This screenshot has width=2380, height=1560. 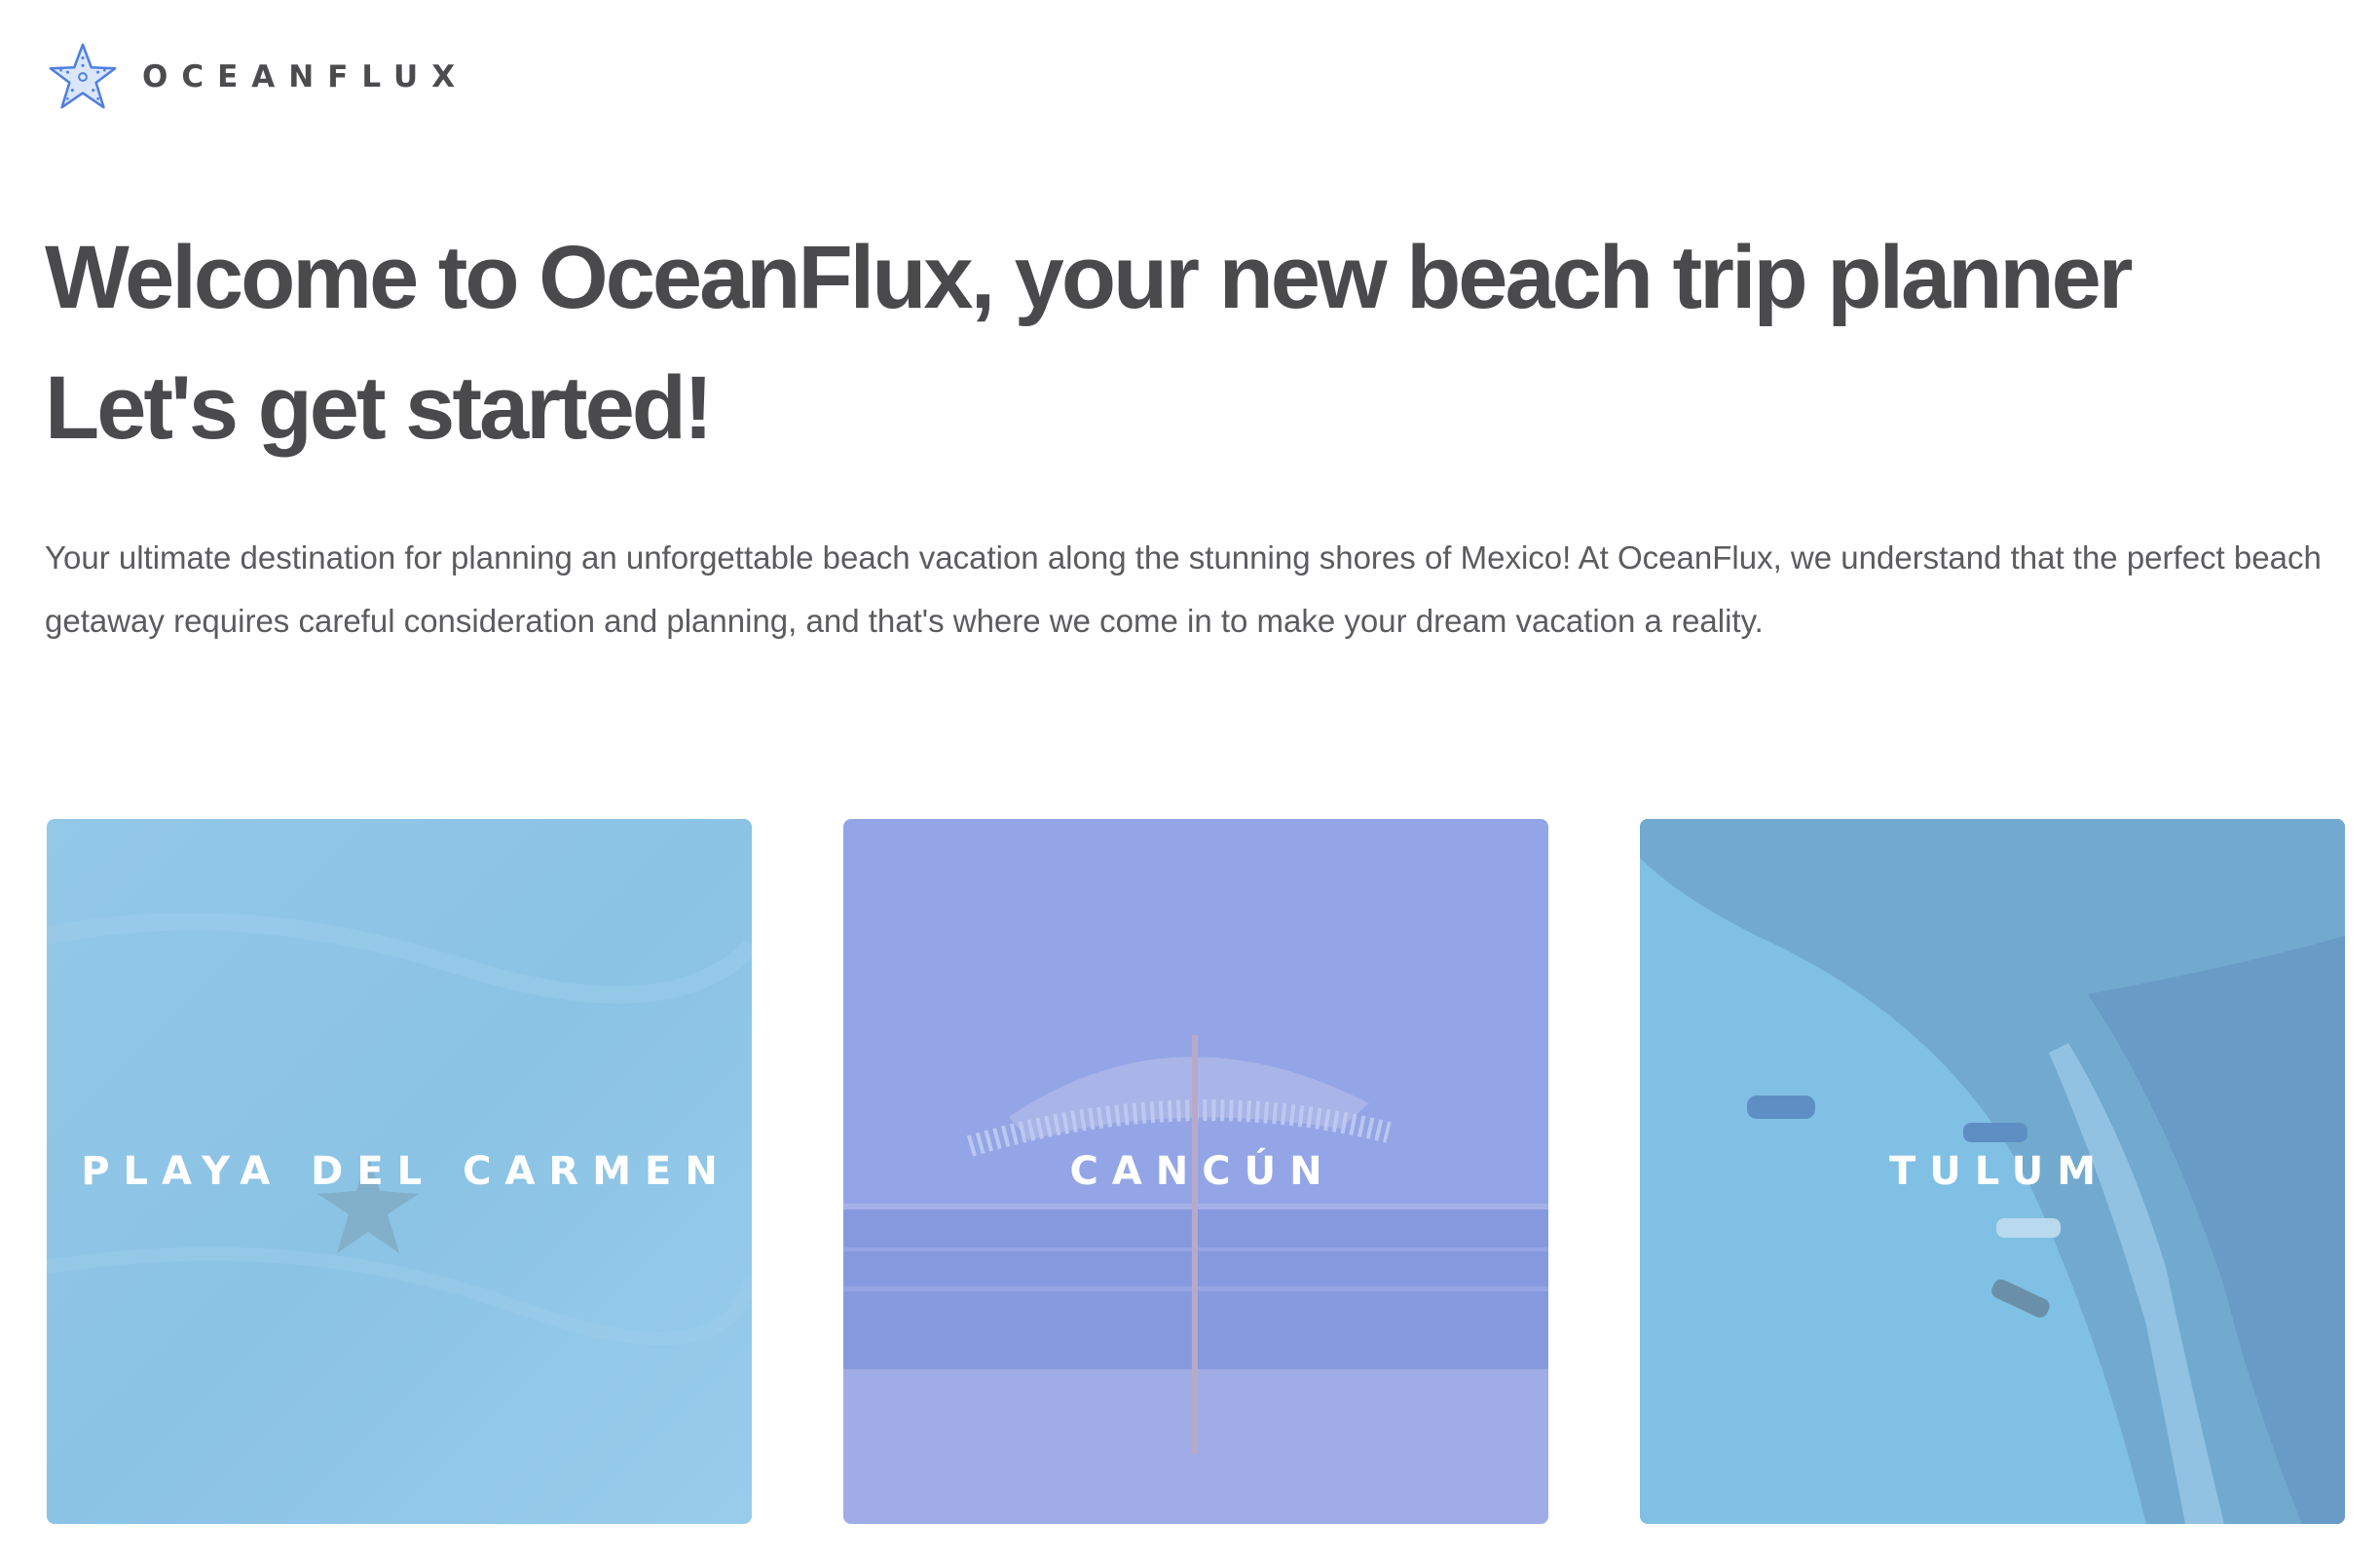 What do you see at coordinates (83, 76) in the screenshot?
I see `starfish-icon` at bounding box center [83, 76].